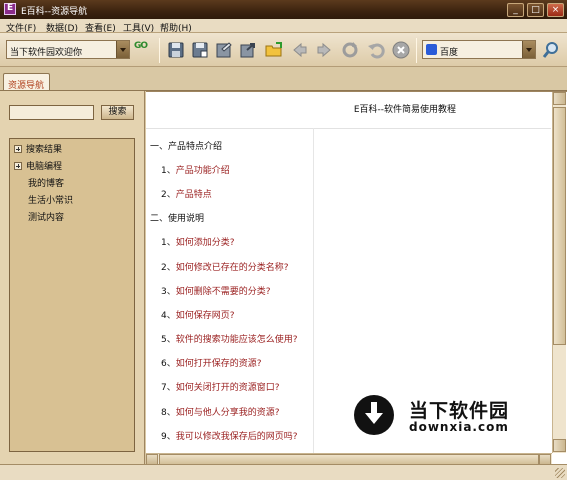 Image resolution: width=567 pixels, height=480 pixels. Describe the element at coordinates (46, 216) in the screenshot. I see `tree-item-test-content: 测试内容` at that location.